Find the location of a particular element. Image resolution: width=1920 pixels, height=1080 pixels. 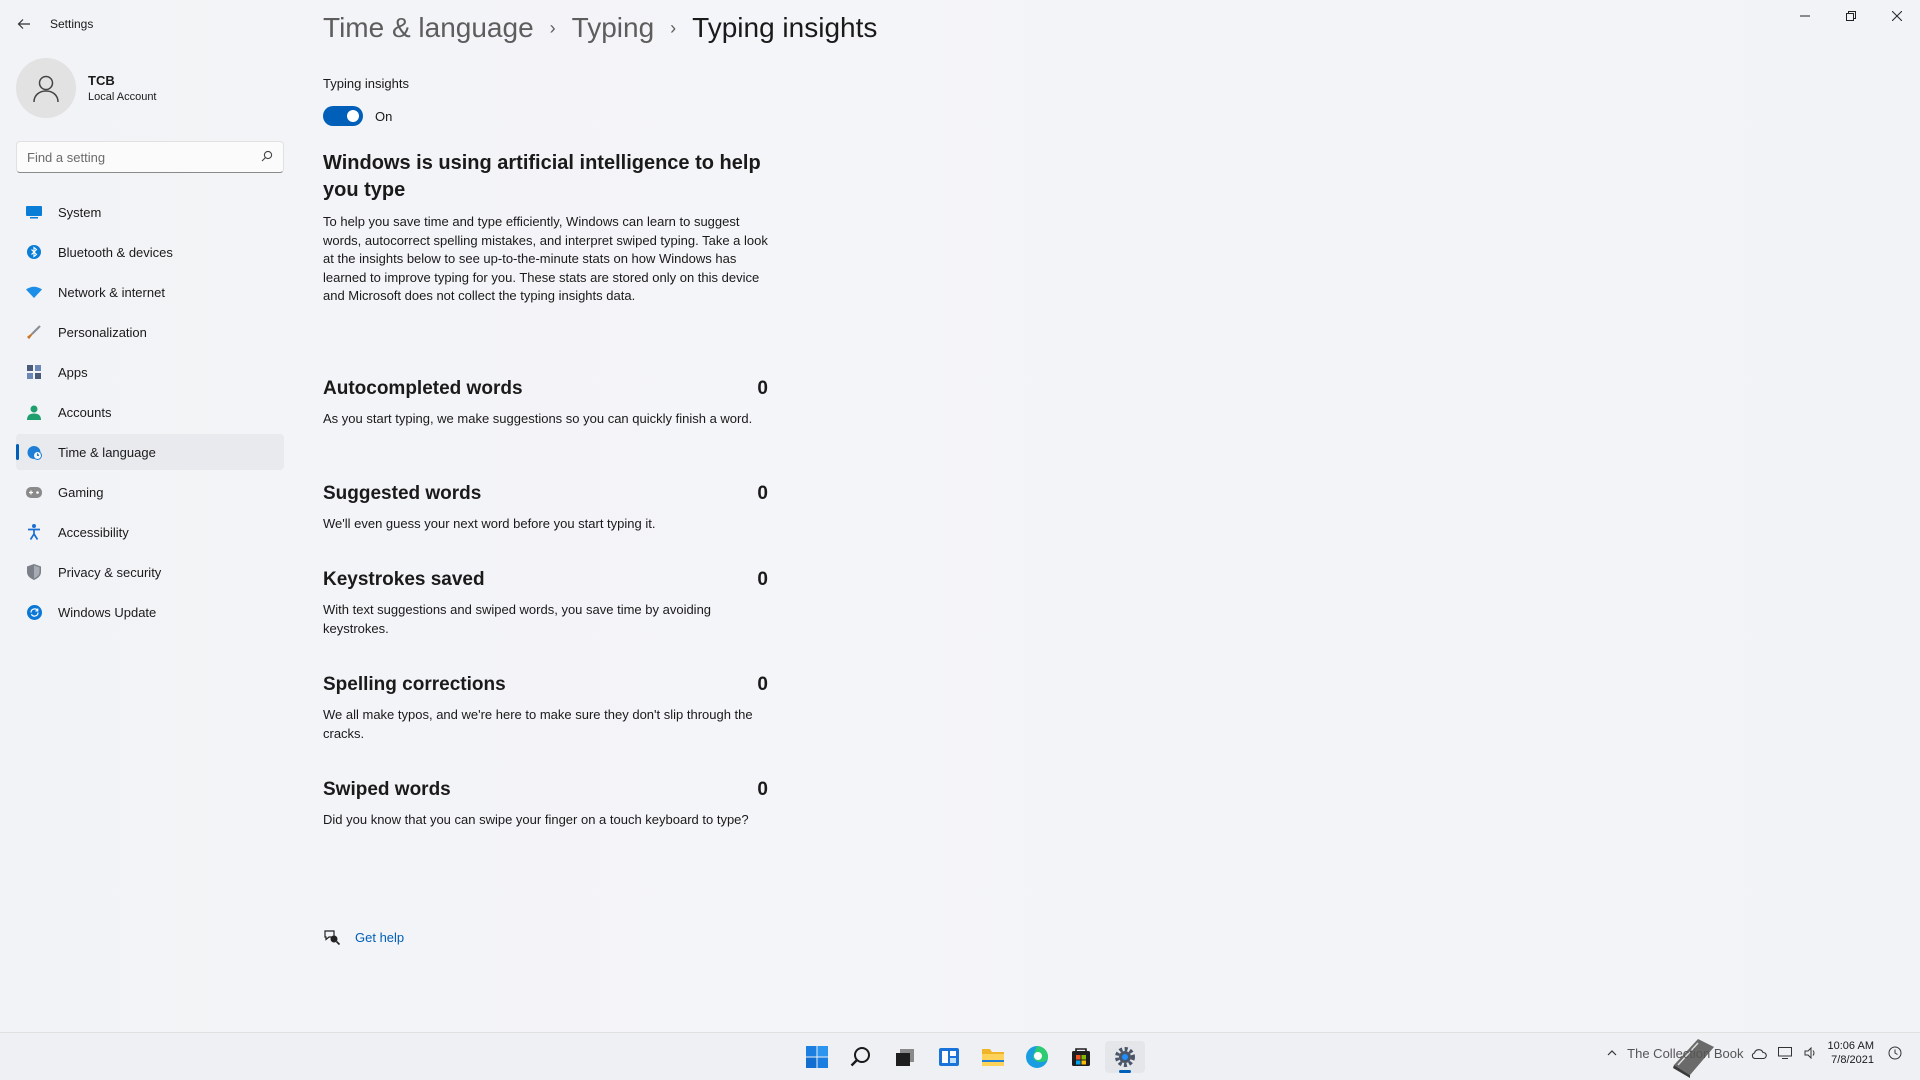

close-icon is located at coordinates (1897, 16).